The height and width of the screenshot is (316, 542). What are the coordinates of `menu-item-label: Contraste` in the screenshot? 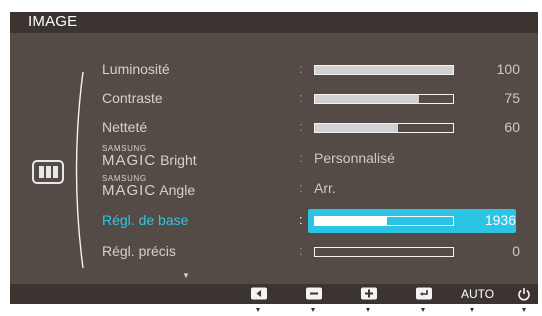 It's located at (132, 98).